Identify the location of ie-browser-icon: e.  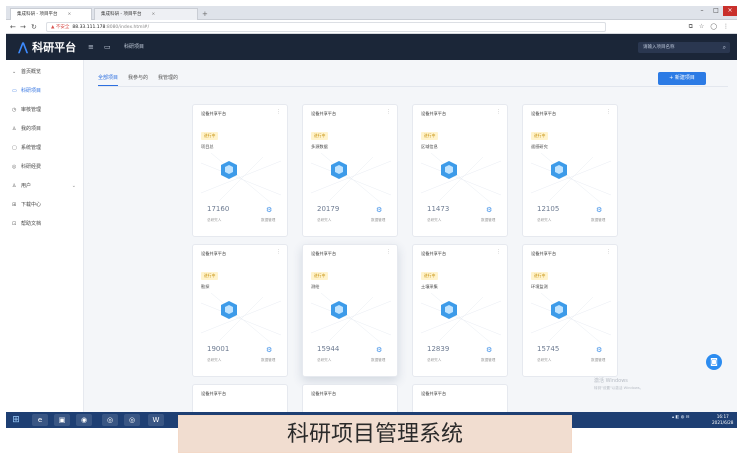
(40, 420).